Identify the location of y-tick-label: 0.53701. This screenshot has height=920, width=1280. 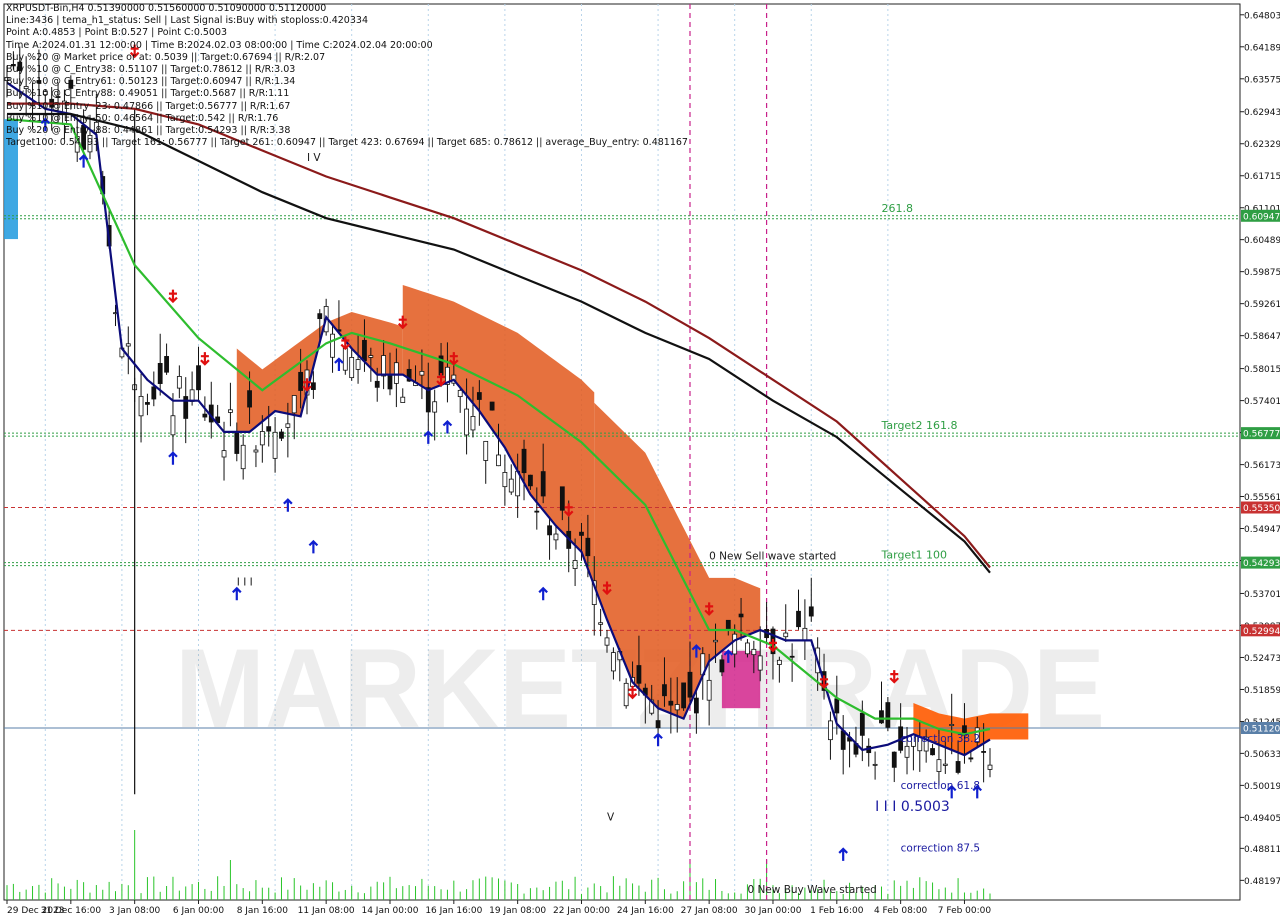
(1262, 595).